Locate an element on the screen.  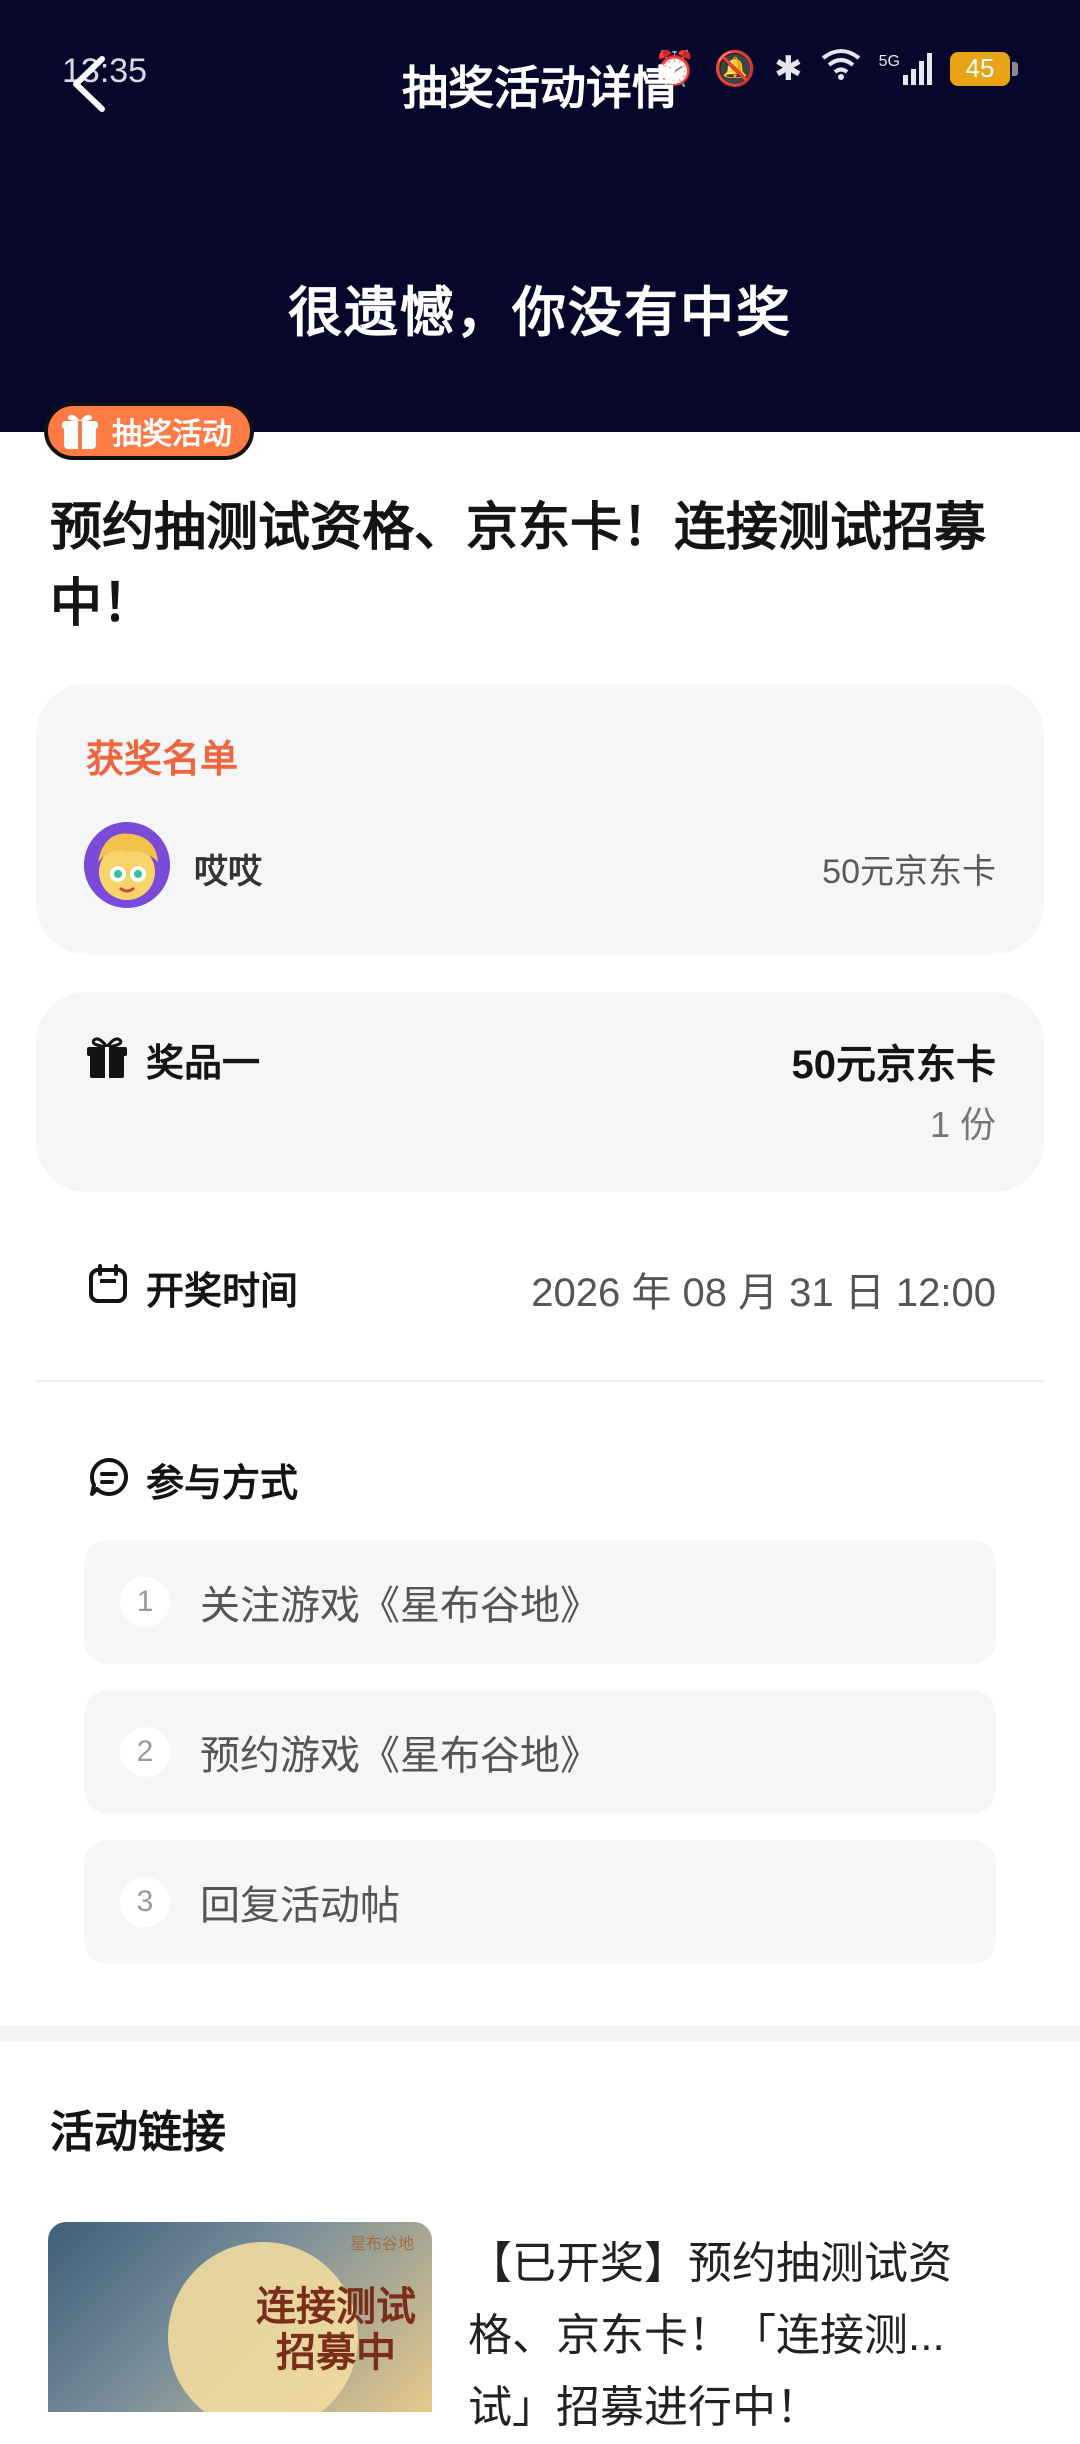
participation-label: 参与方式 is located at coordinates (222, 1484).